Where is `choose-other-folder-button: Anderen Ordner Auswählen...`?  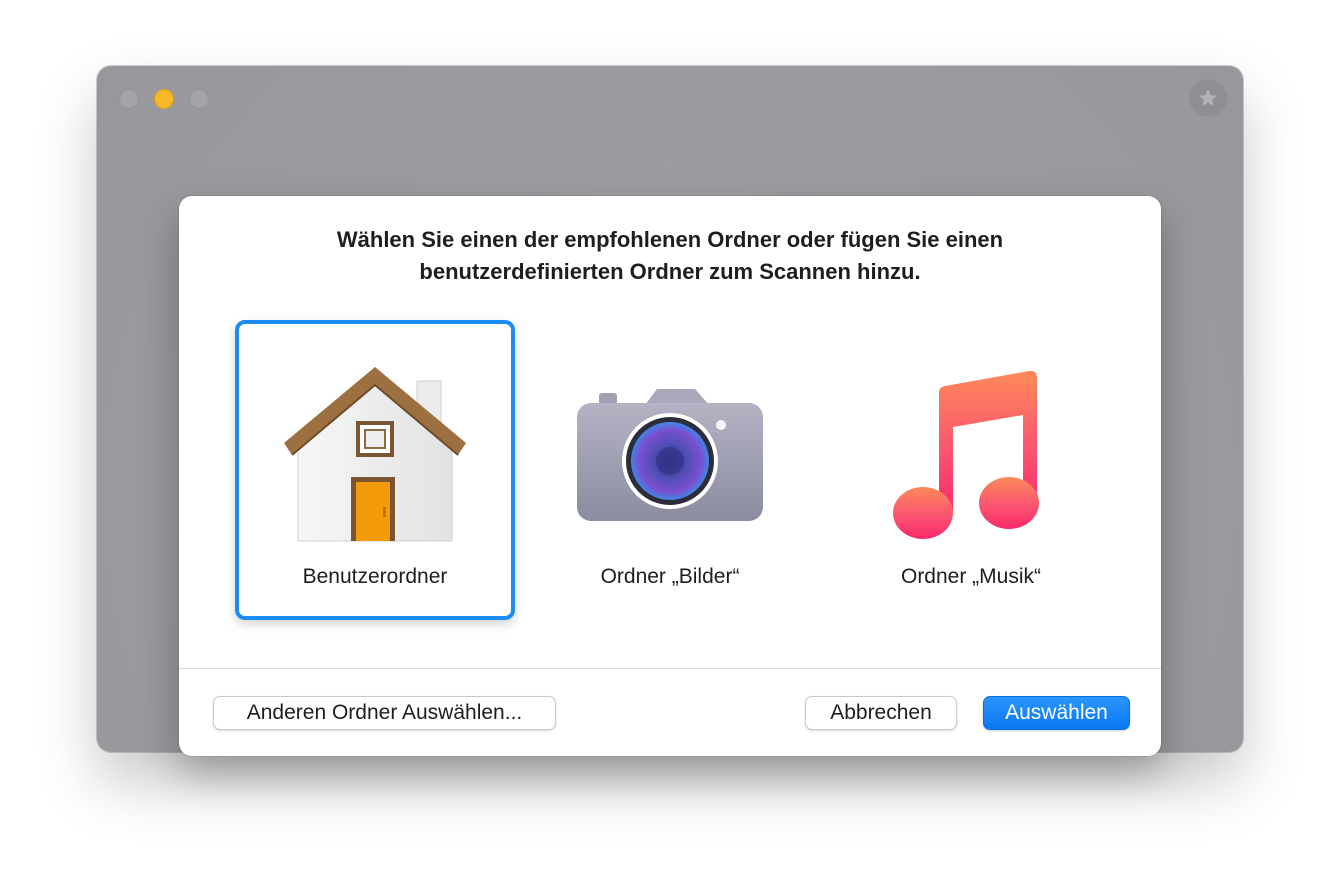 choose-other-folder-button: Anderen Ordner Auswählen... is located at coordinates (384, 713).